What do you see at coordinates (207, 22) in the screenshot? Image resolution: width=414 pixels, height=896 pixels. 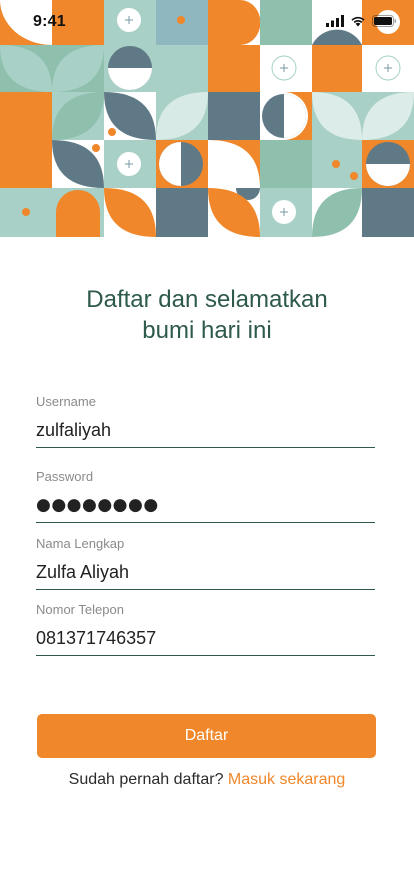 I see `status-bar: 9:41` at bounding box center [207, 22].